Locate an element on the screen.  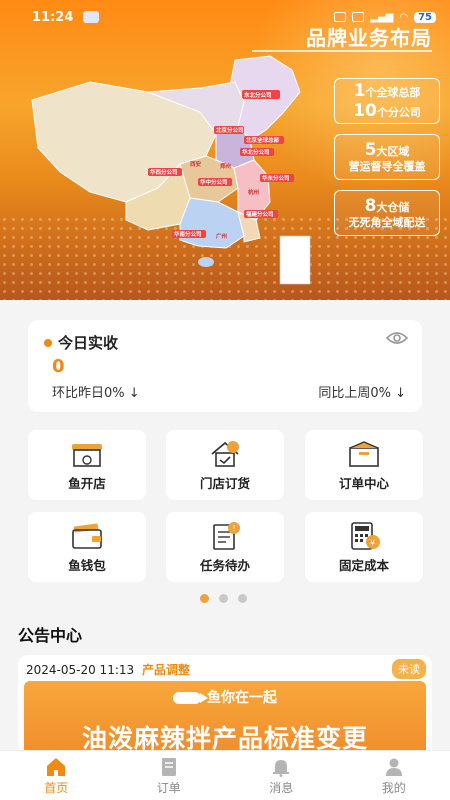
map-label-zhengzhou: 郑州 is located at coordinates (226, 166).